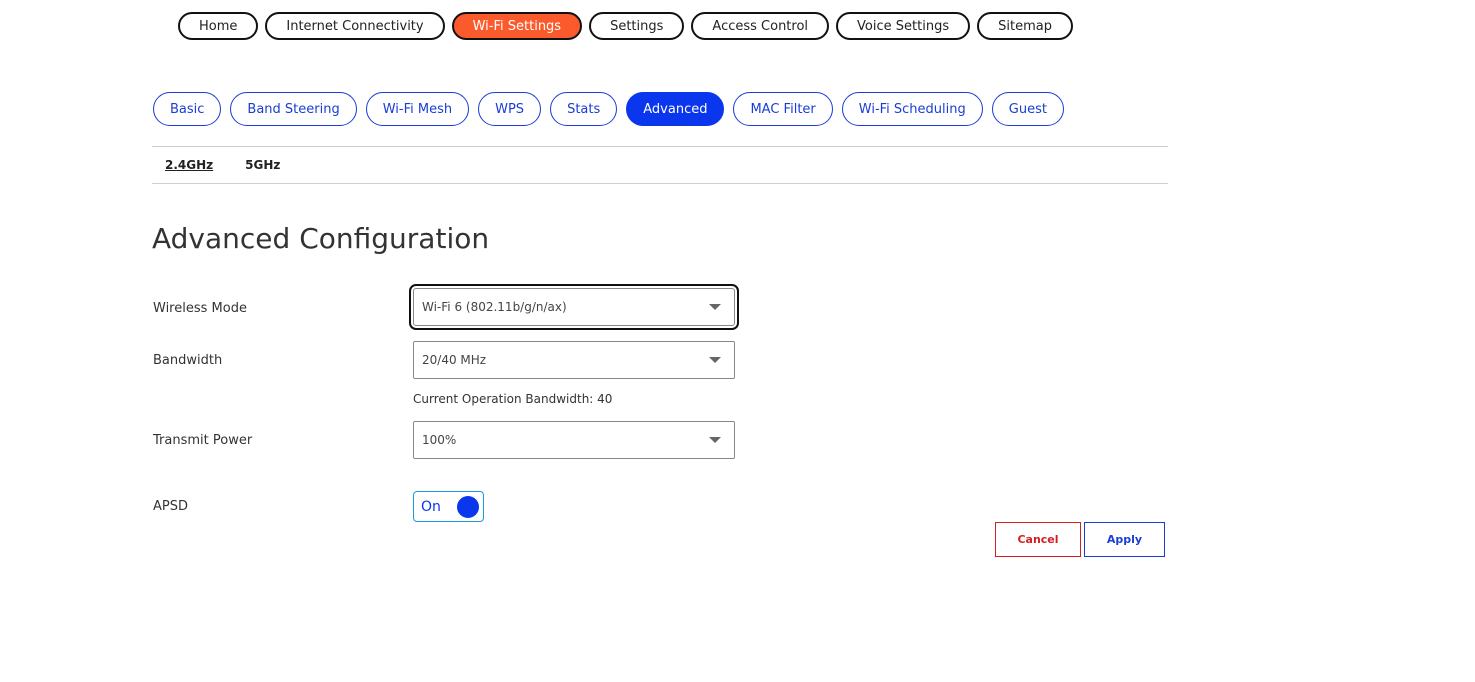  I want to click on transmit-power-value: 100%, so click(439, 440).